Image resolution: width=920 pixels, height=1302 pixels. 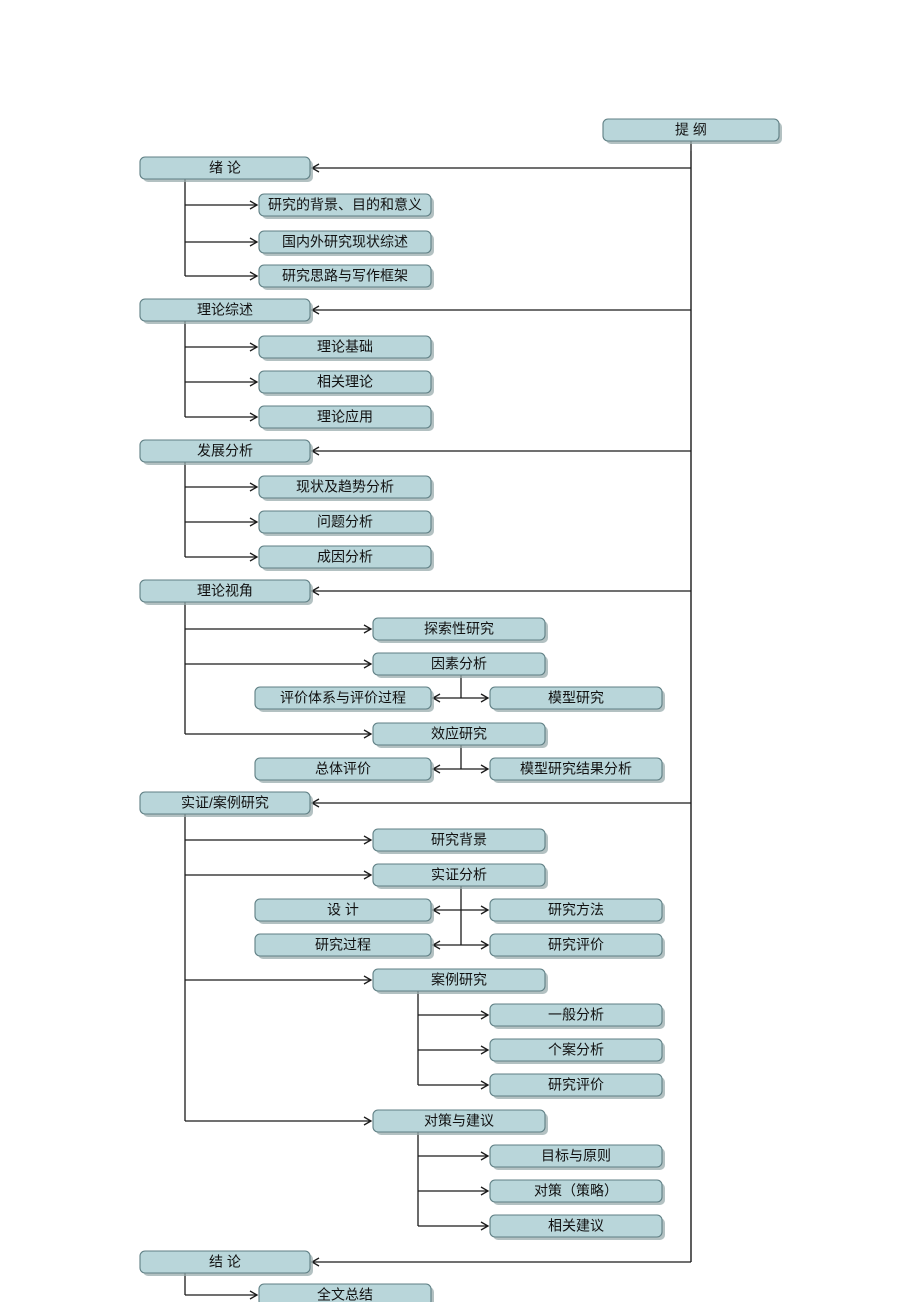 What do you see at coordinates (346, 206) in the screenshot?
I see `node-introduction-研究的背景、目的和意义: 研究的背景、目的和意义` at bounding box center [346, 206].